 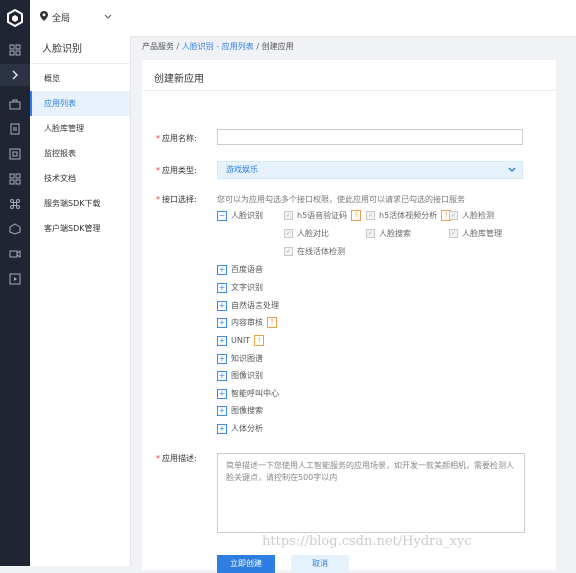 What do you see at coordinates (15, 18) in the screenshot?
I see `cube-logo-icon` at bounding box center [15, 18].